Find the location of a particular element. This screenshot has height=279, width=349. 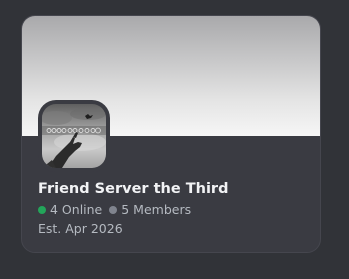

members-stat: 5 Members is located at coordinates (150, 210).